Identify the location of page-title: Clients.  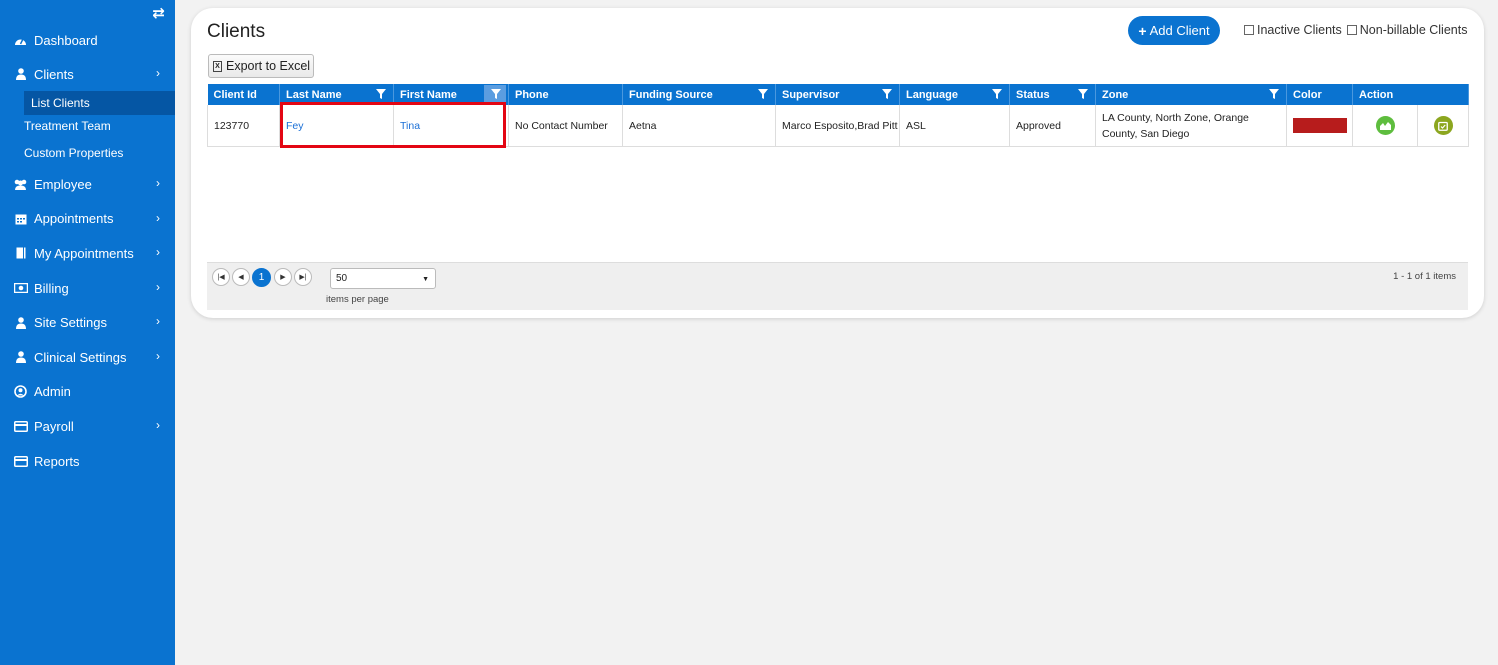
(236, 31).